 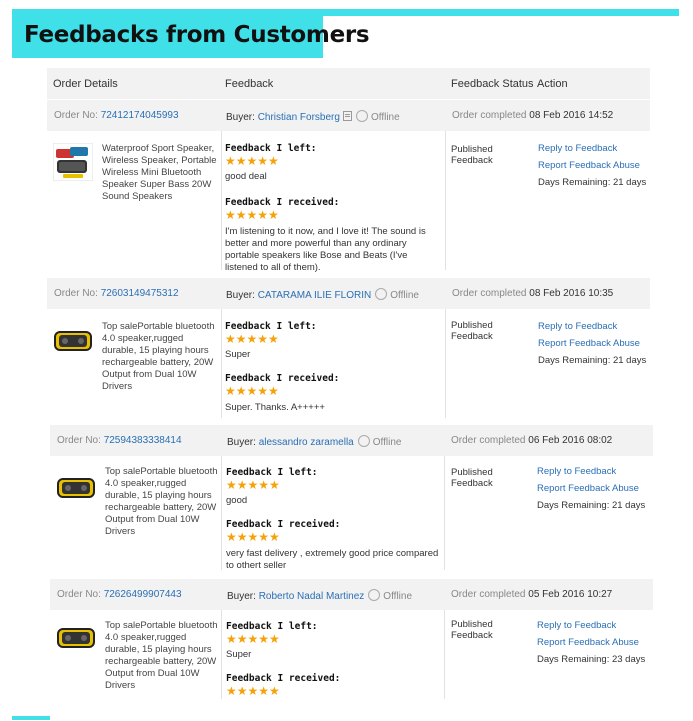 I want to click on order-number-link: 72594383338414, so click(x=143, y=440).